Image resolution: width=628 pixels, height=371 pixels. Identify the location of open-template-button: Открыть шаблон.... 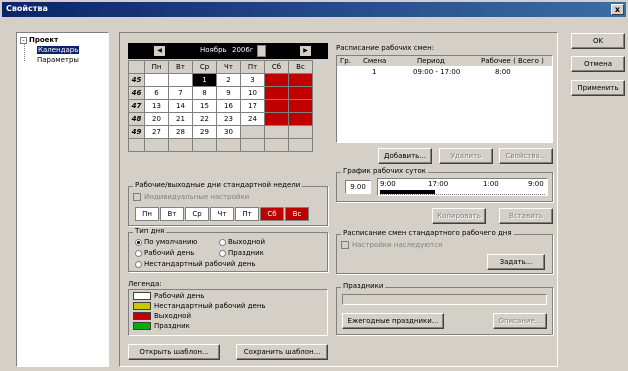
(174, 352).